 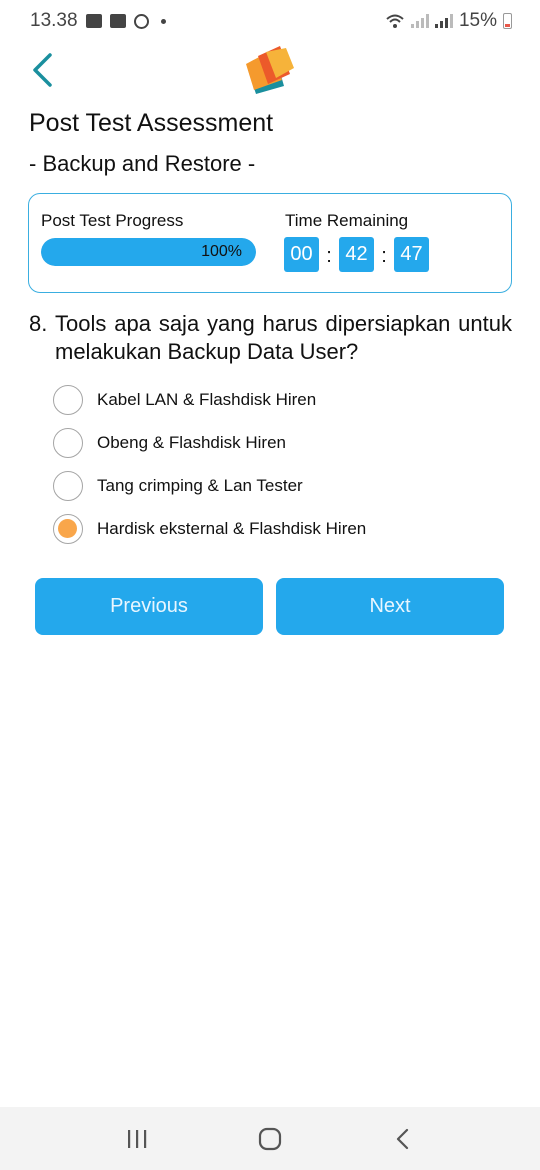 What do you see at coordinates (93, 21) in the screenshot?
I see `gallery-icon` at bounding box center [93, 21].